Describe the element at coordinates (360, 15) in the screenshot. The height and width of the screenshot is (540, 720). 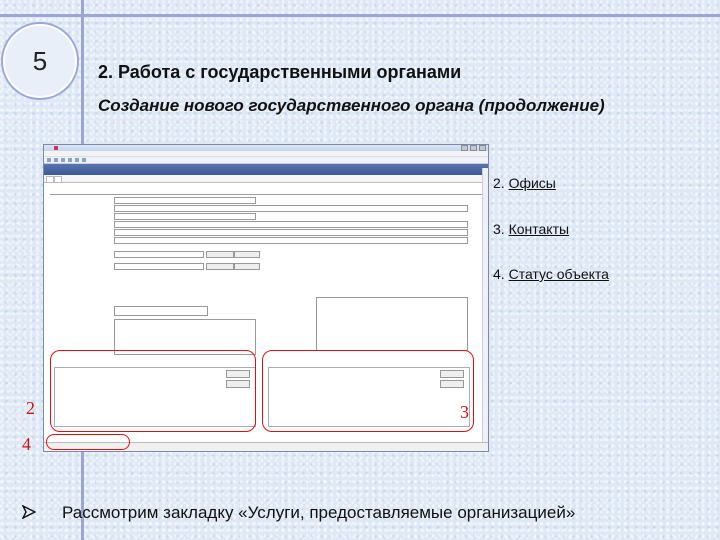
I see `top-decor-line` at that location.